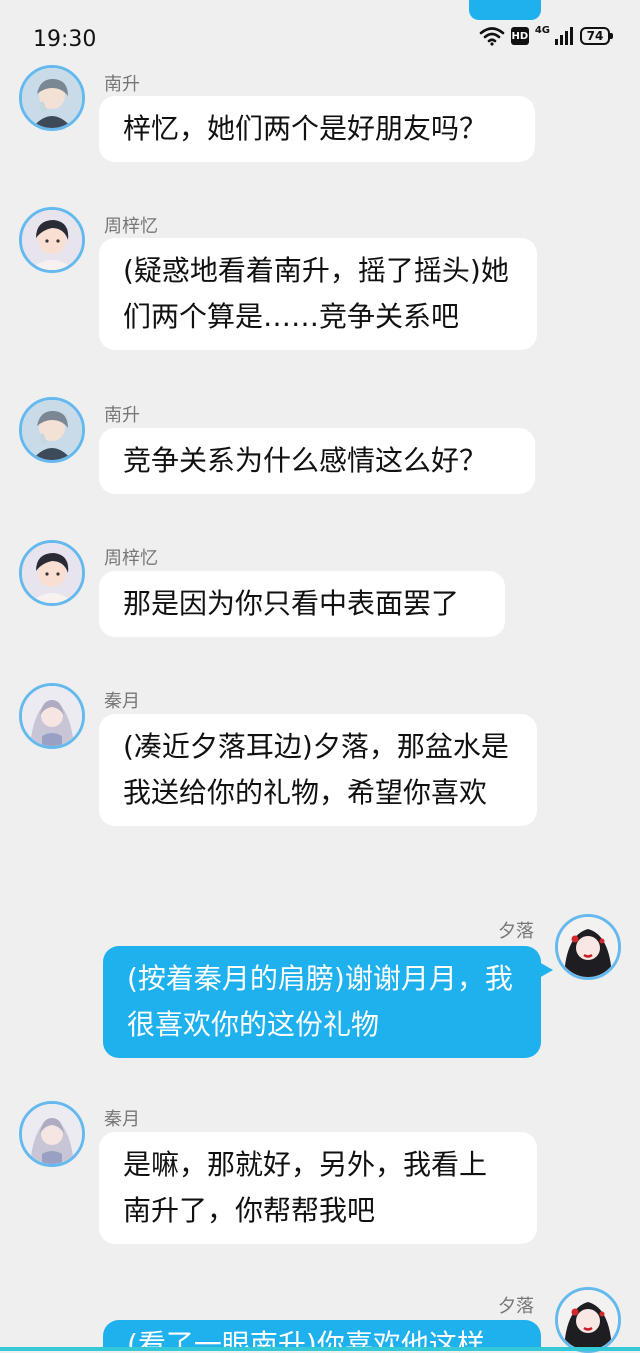  I want to click on wifi-icon, so click(492, 36).